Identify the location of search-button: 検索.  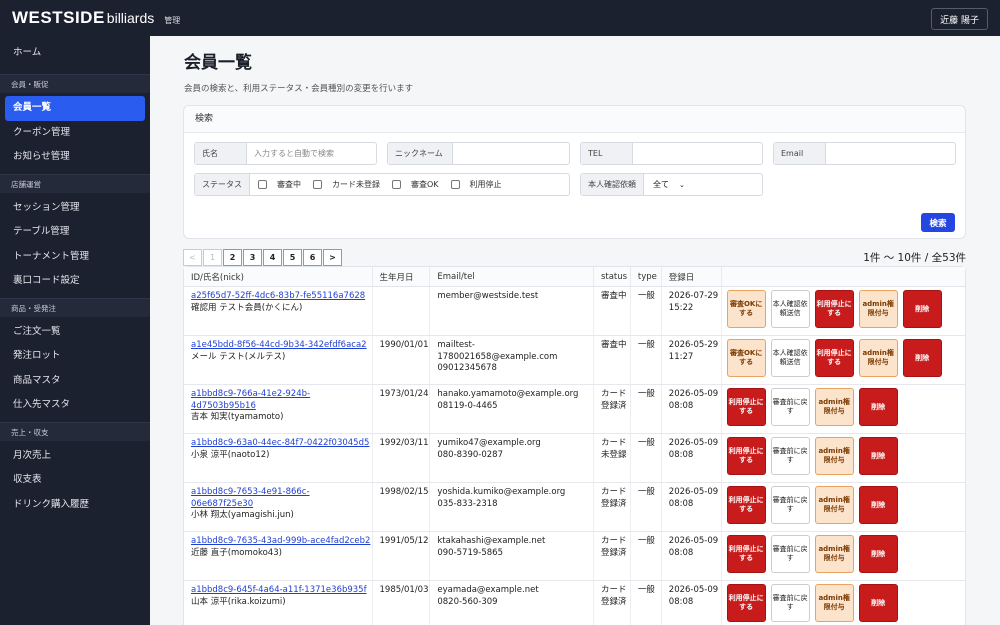
(938, 222).